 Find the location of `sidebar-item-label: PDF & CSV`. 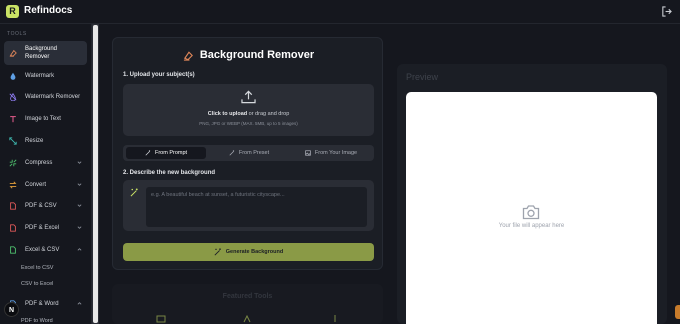

sidebar-item-label: PDF & CSV is located at coordinates (41, 206).